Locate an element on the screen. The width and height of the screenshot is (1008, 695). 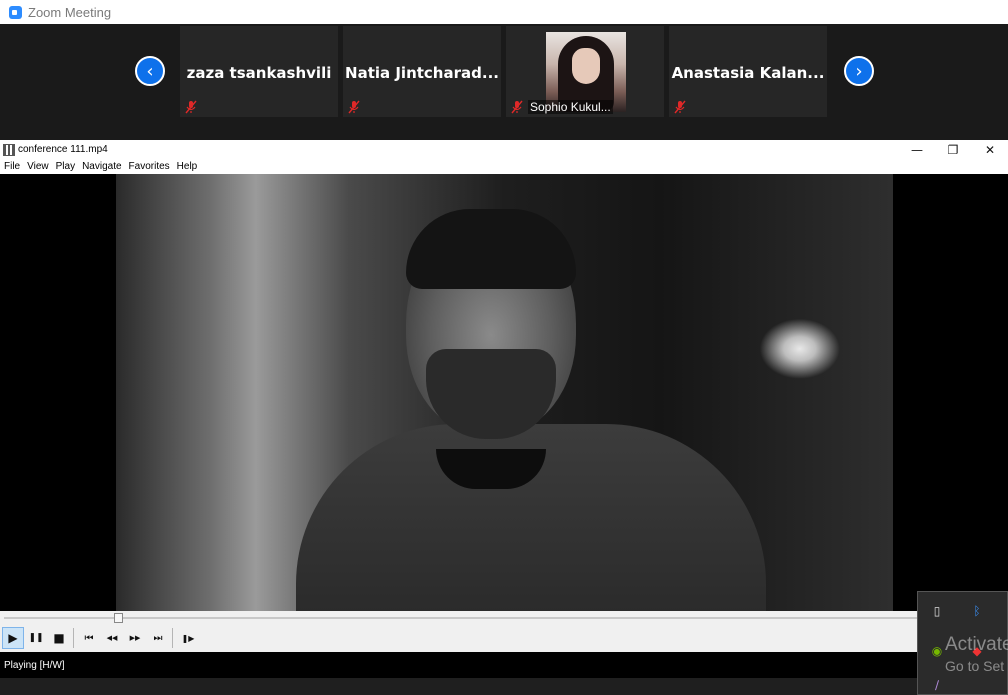
nvidia-icon: ◉ is located at coordinates (937, 651).